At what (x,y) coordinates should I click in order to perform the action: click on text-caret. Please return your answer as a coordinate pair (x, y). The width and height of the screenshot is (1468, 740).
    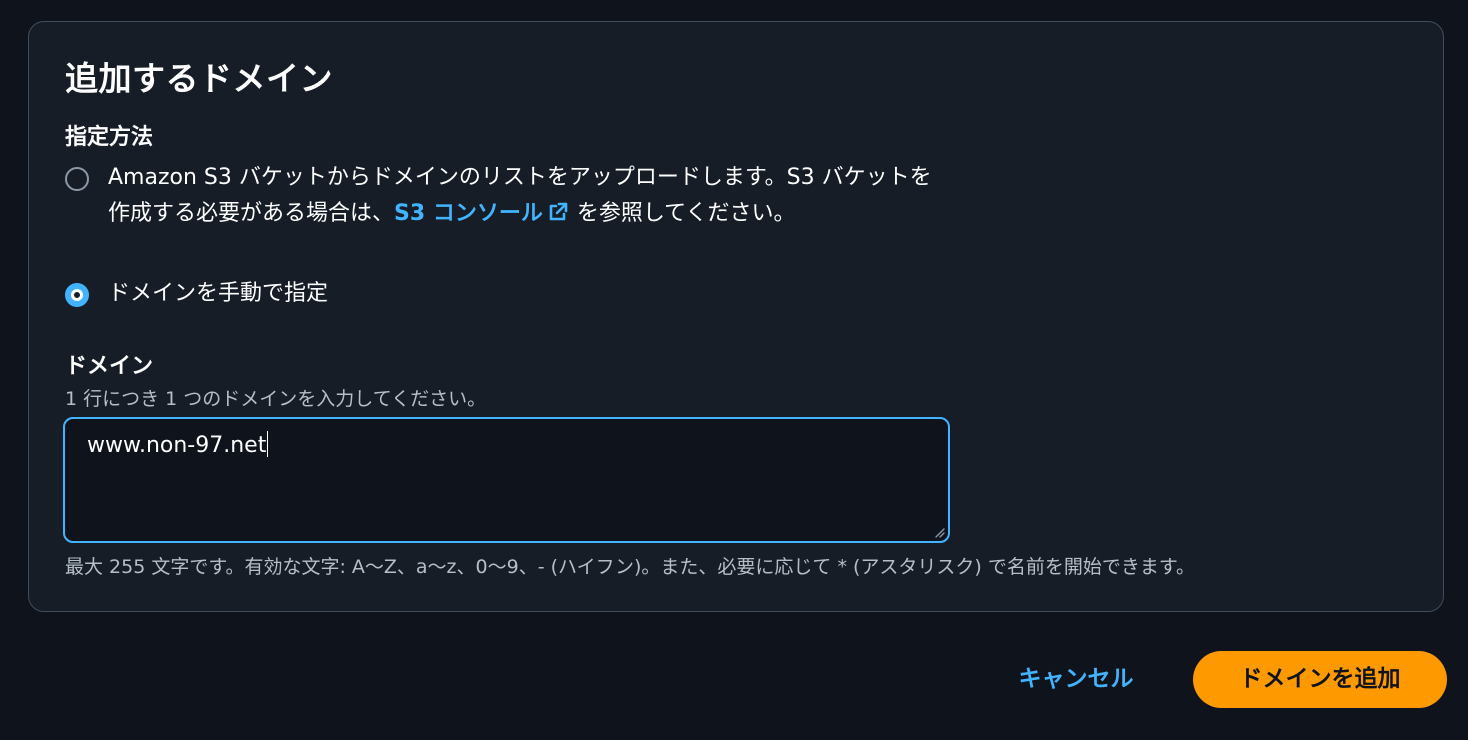
    Looking at the image, I should click on (268, 444).